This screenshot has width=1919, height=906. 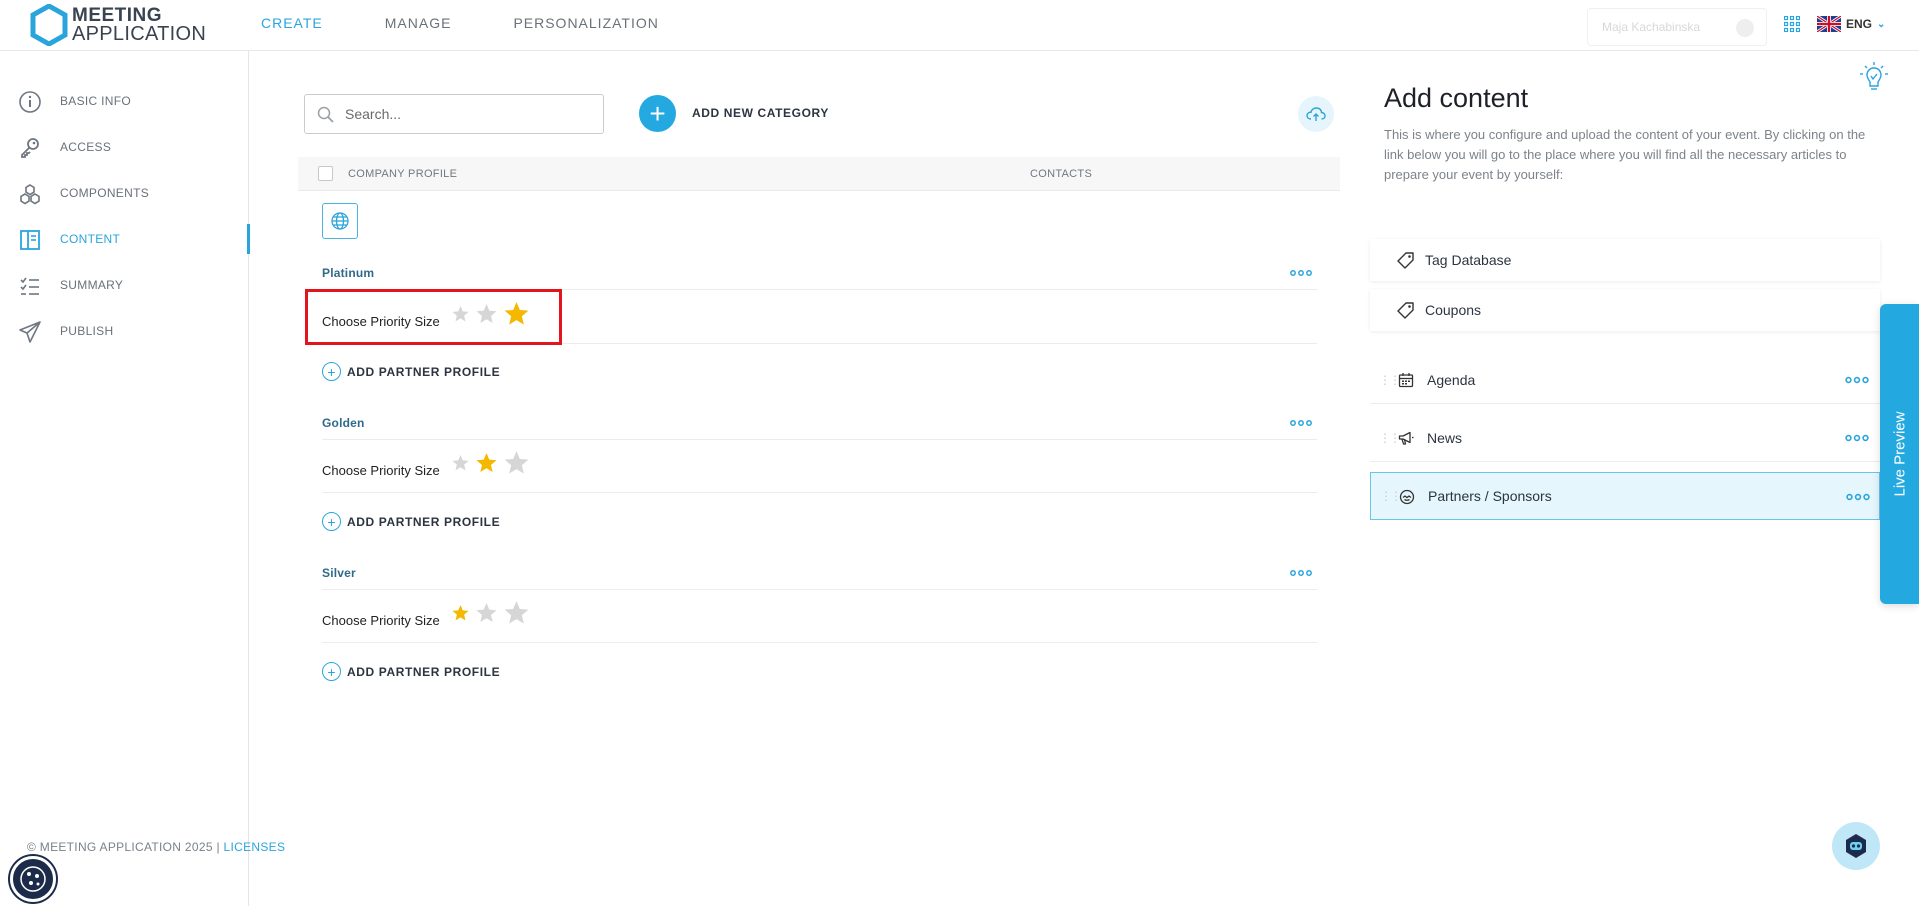 What do you see at coordinates (760, 113) in the screenshot?
I see `add-category-label: ADD NEW CATEGORY` at bounding box center [760, 113].